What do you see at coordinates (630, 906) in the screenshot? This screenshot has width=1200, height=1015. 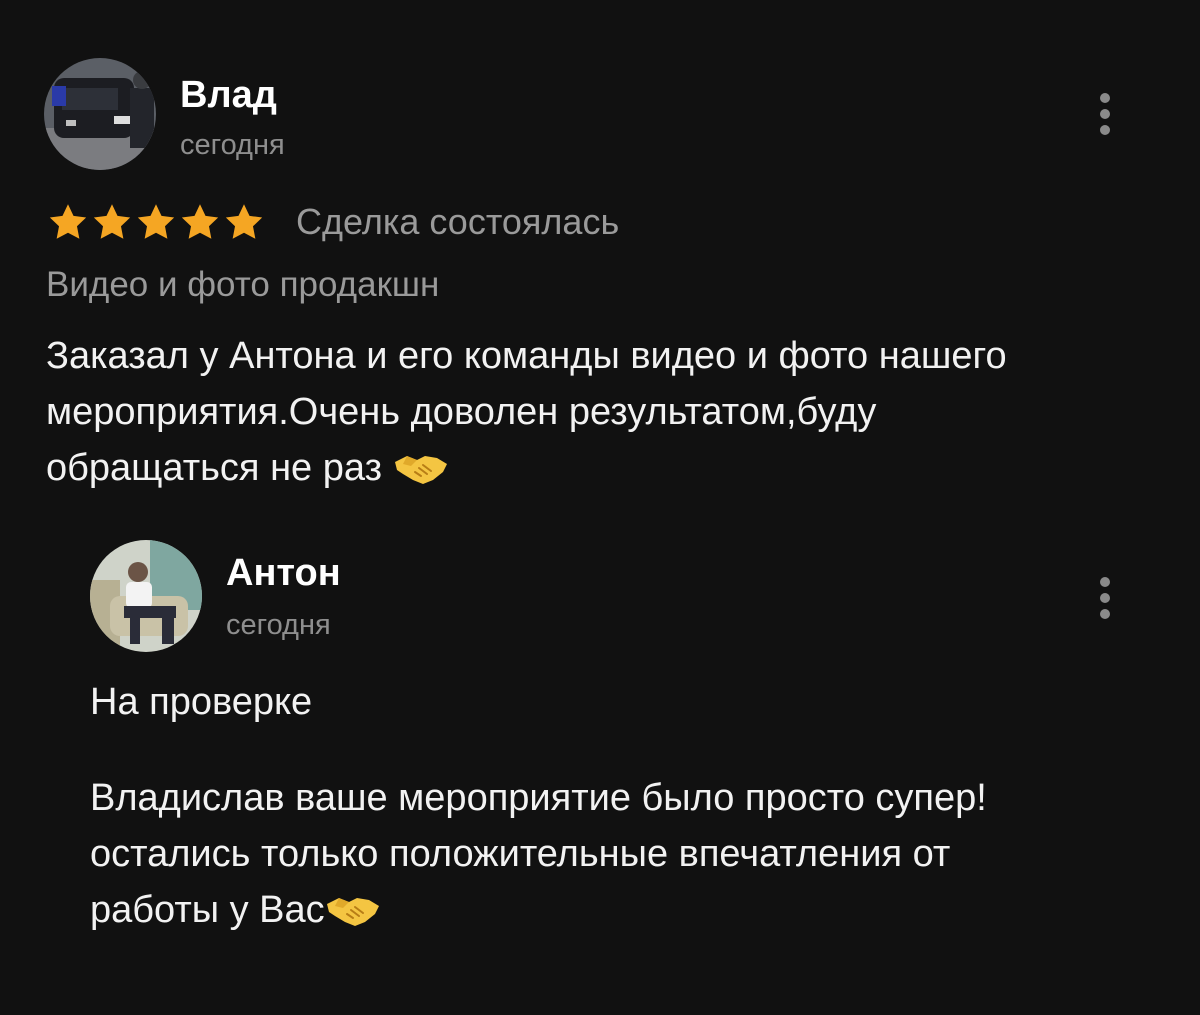 I see `reply-text-line: работы у Вас` at bounding box center [630, 906].